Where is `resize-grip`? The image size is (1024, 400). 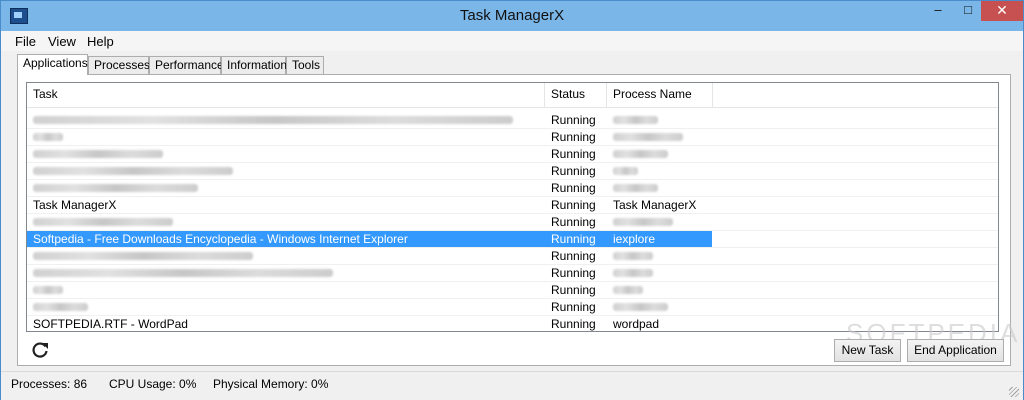
resize-grip is located at coordinates (1014, 392).